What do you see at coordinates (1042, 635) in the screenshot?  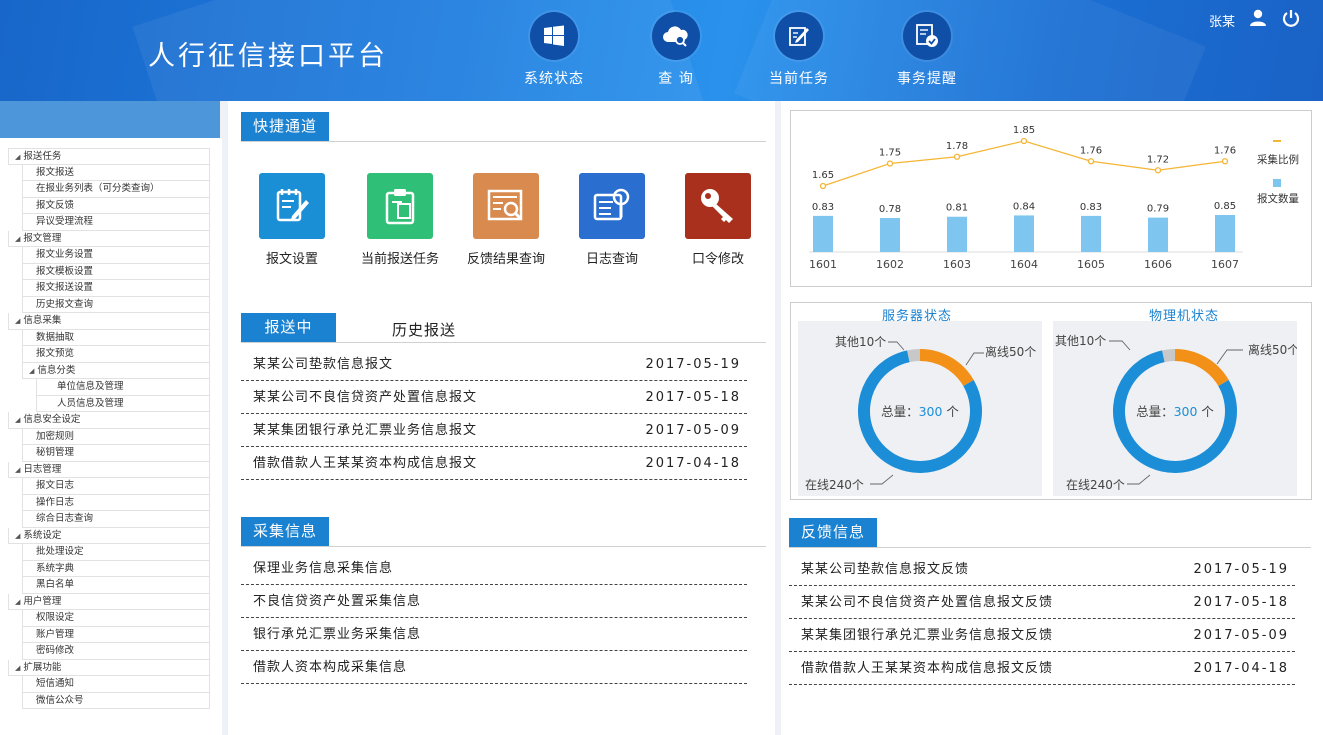 I see `feedback-row: 某某集团银行承兑汇票业务信息报文反馈 2017-05-09` at bounding box center [1042, 635].